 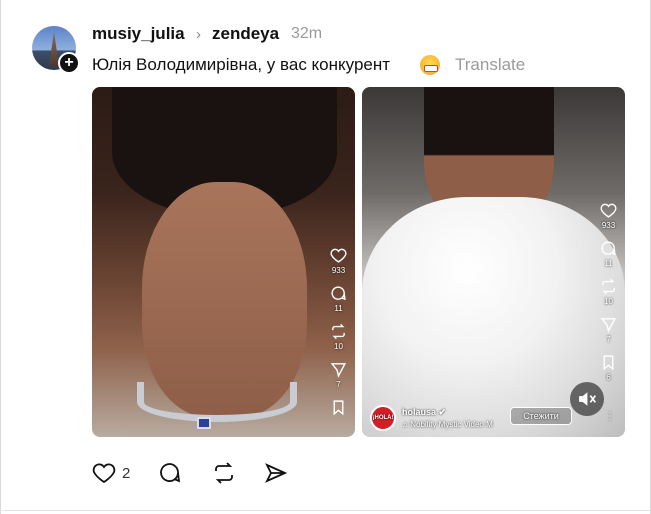 I want to click on channel-name: holausa ✔, so click(x=424, y=412).